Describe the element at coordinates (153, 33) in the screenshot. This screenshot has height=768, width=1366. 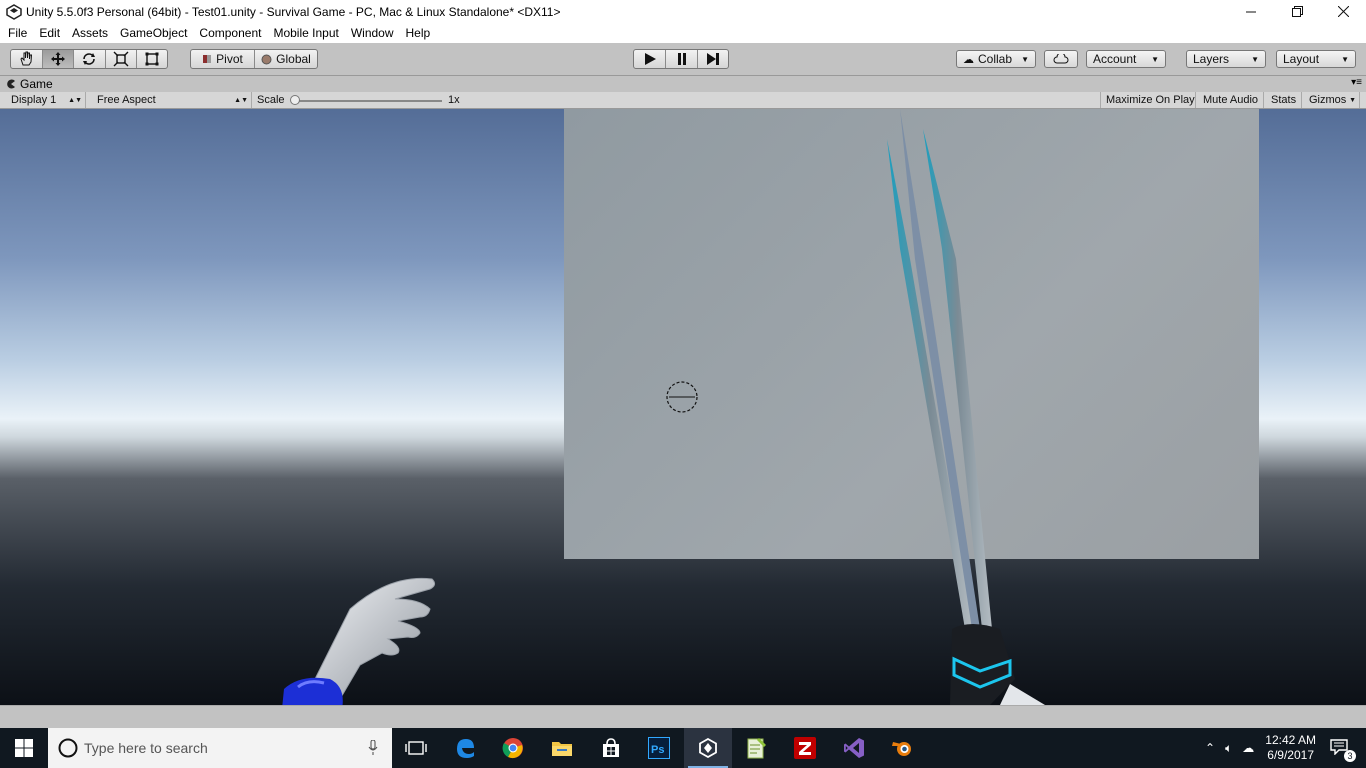
I see `menu-gameobject: GameObject` at that location.